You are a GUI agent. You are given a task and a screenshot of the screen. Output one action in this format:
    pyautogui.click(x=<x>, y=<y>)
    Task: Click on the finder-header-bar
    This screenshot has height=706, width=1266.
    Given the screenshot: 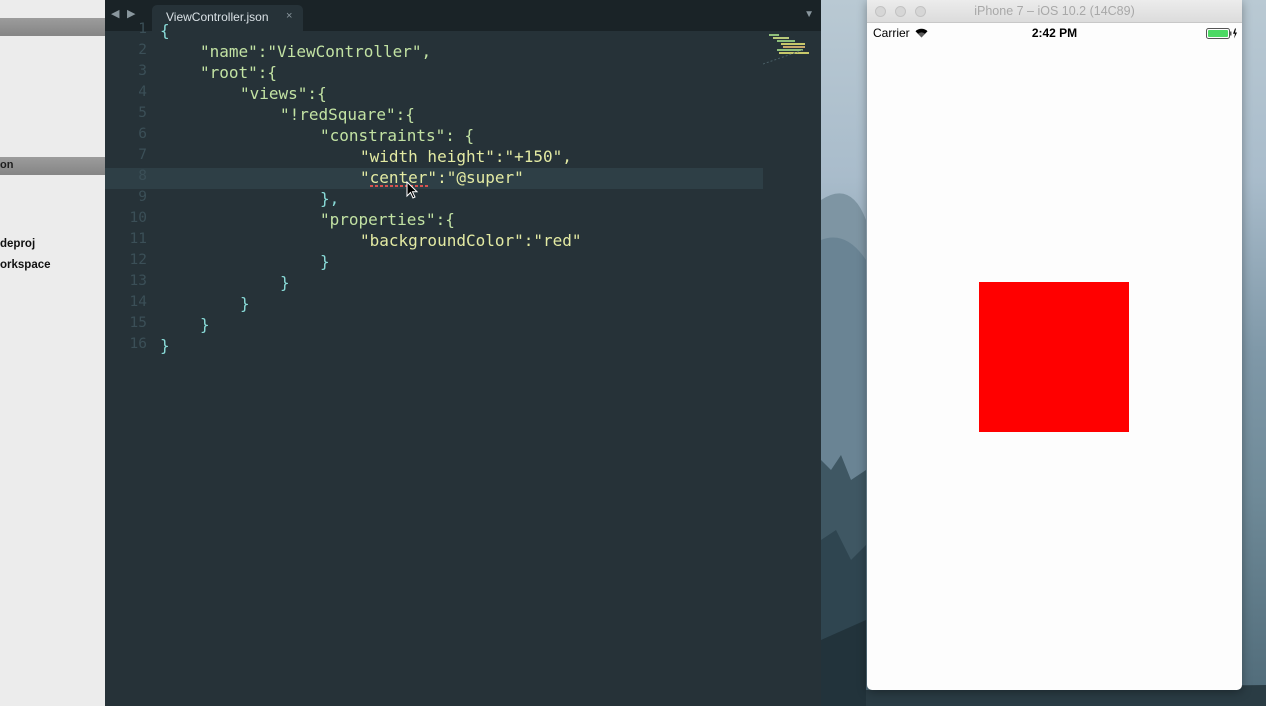 What is the action you would take?
    pyautogui.click(x=52, y=27)
    